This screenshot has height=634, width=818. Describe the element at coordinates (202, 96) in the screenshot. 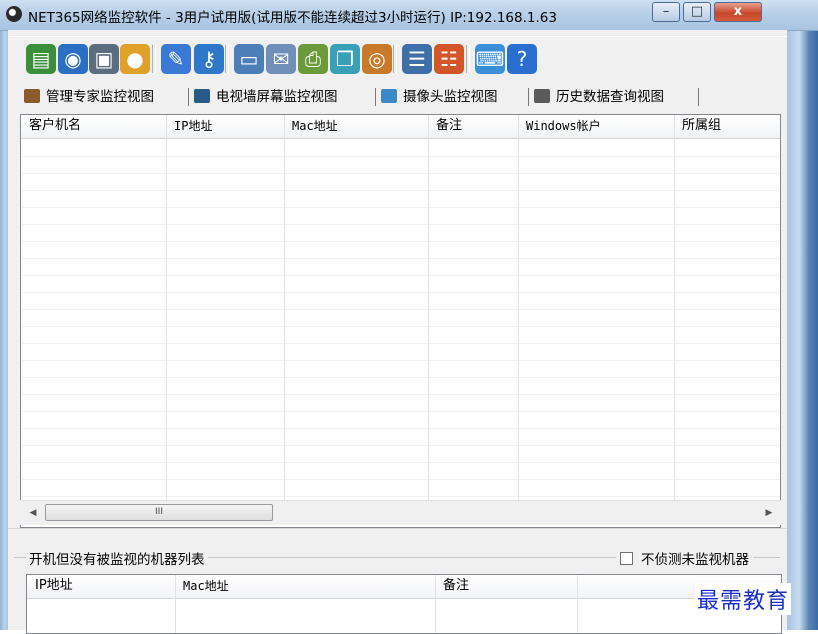

I see `tv-wall-icon` at that location.